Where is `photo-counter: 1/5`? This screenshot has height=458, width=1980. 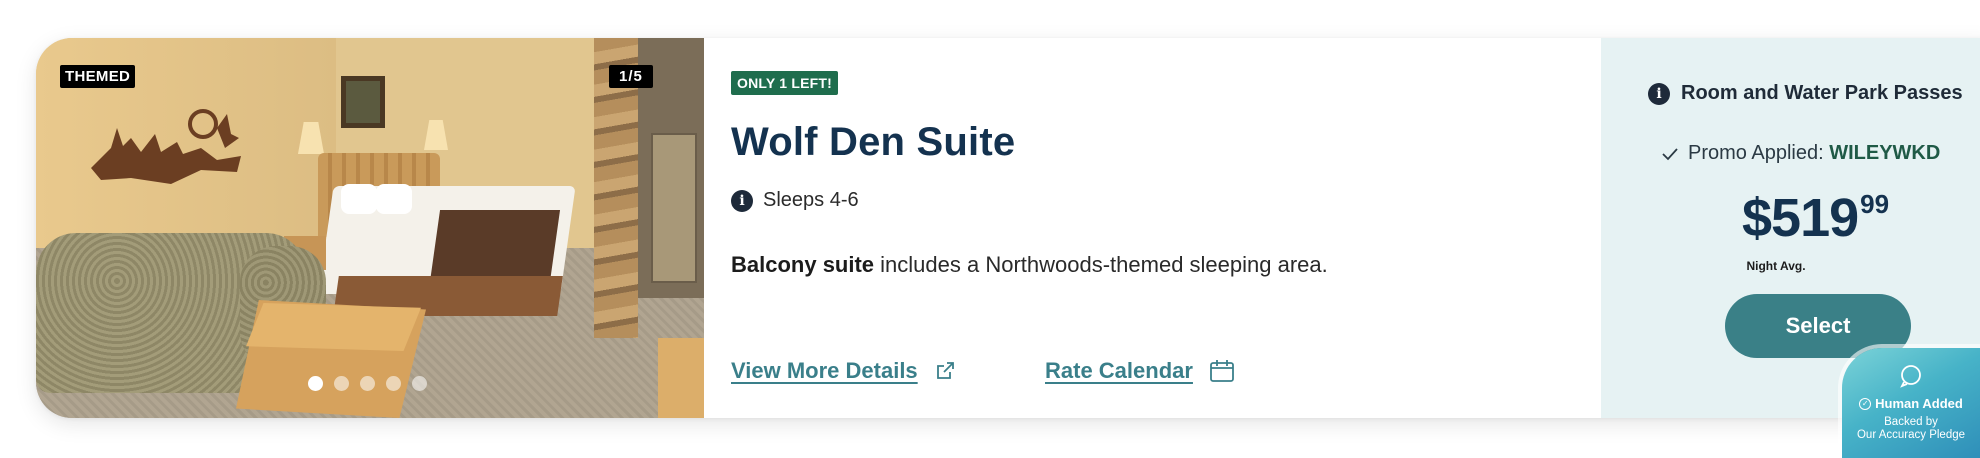
photo-counter: 1/5 is located at coordinates (631, 76).